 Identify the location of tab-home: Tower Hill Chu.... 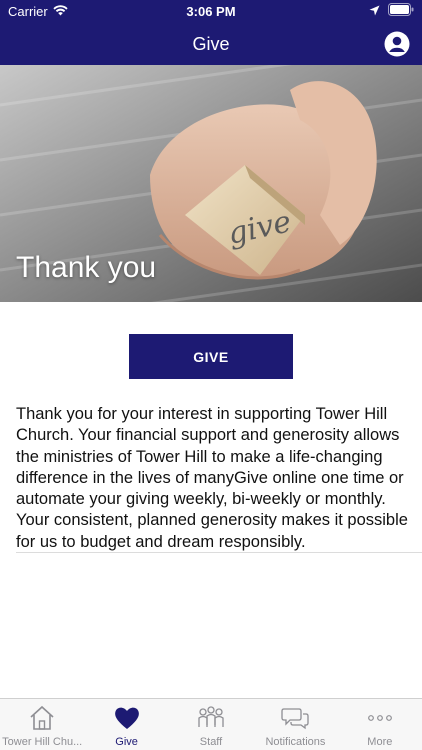
(42, 724).